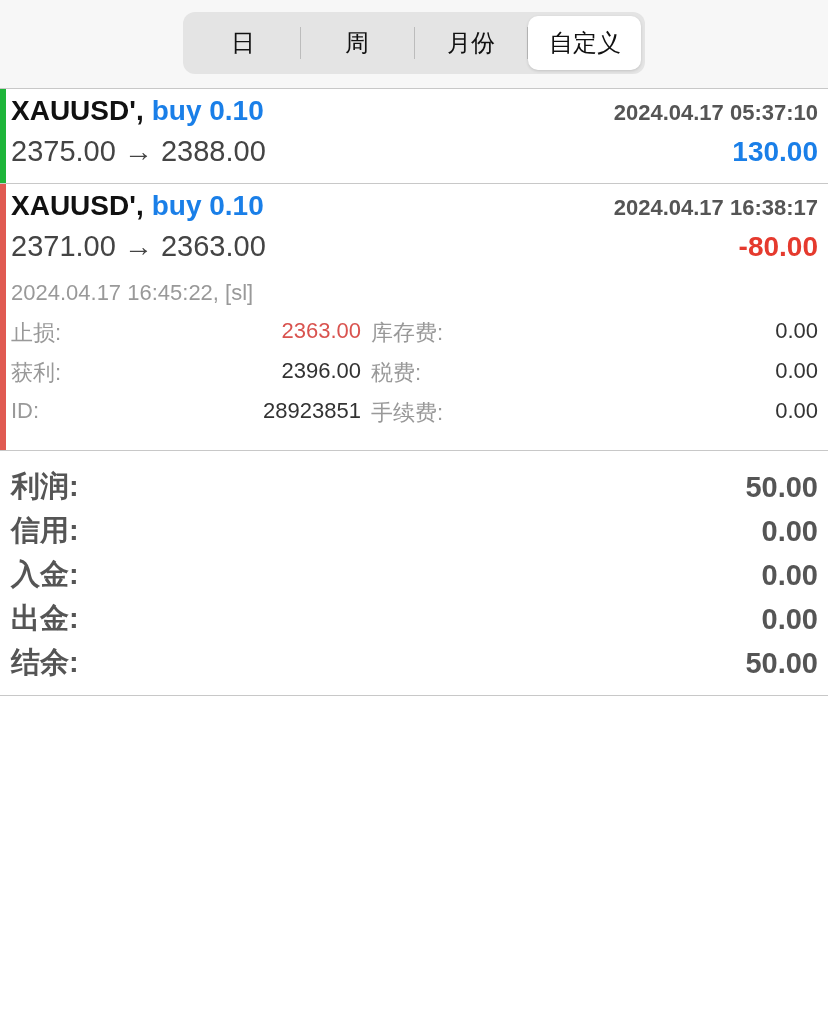  Describe the element at coordinates (775, 152) in the screenshot. I see `trade-profit: 130.00` at that location.